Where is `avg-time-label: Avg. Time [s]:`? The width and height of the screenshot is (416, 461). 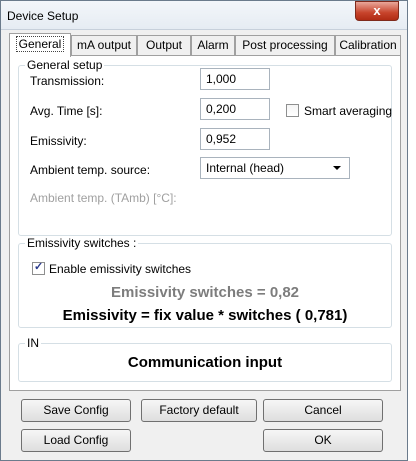 avg-time-label: Avg. Time [s]: is located at coordinates (66, 111).